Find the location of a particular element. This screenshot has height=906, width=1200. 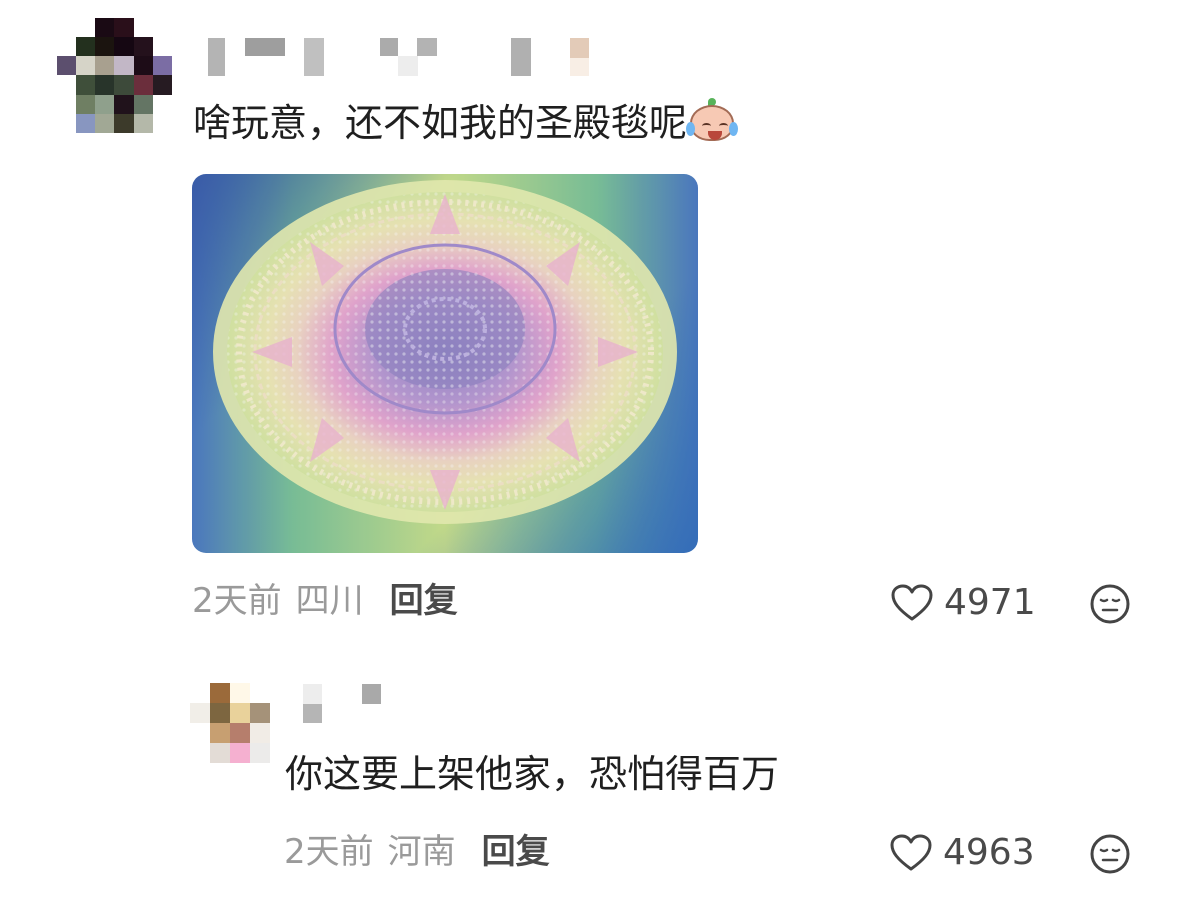

reply-dislike-button is located at coordinates (1110, 854).